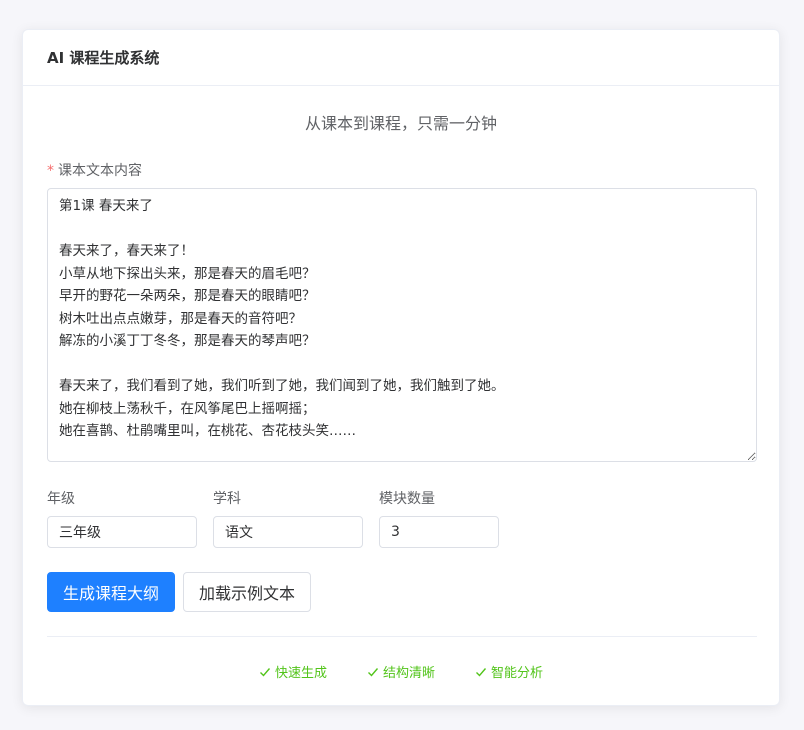 The image size is (804, 730). What do you see at coordinates (111, 592) in the screenshot?
I see `generate-outline-button: 生成课程大纲` at bounding box center [111, 592].